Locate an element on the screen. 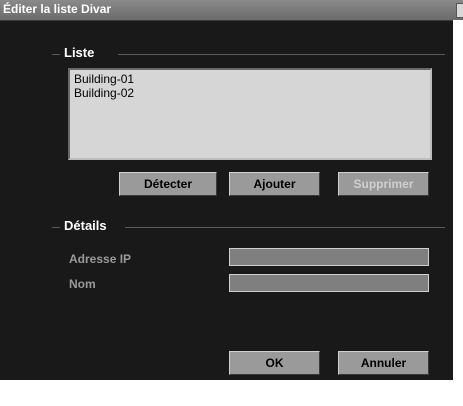 The height and width of the screenshot is (406, 463). list-item: Building-02 is located at coordinates (250, 93).